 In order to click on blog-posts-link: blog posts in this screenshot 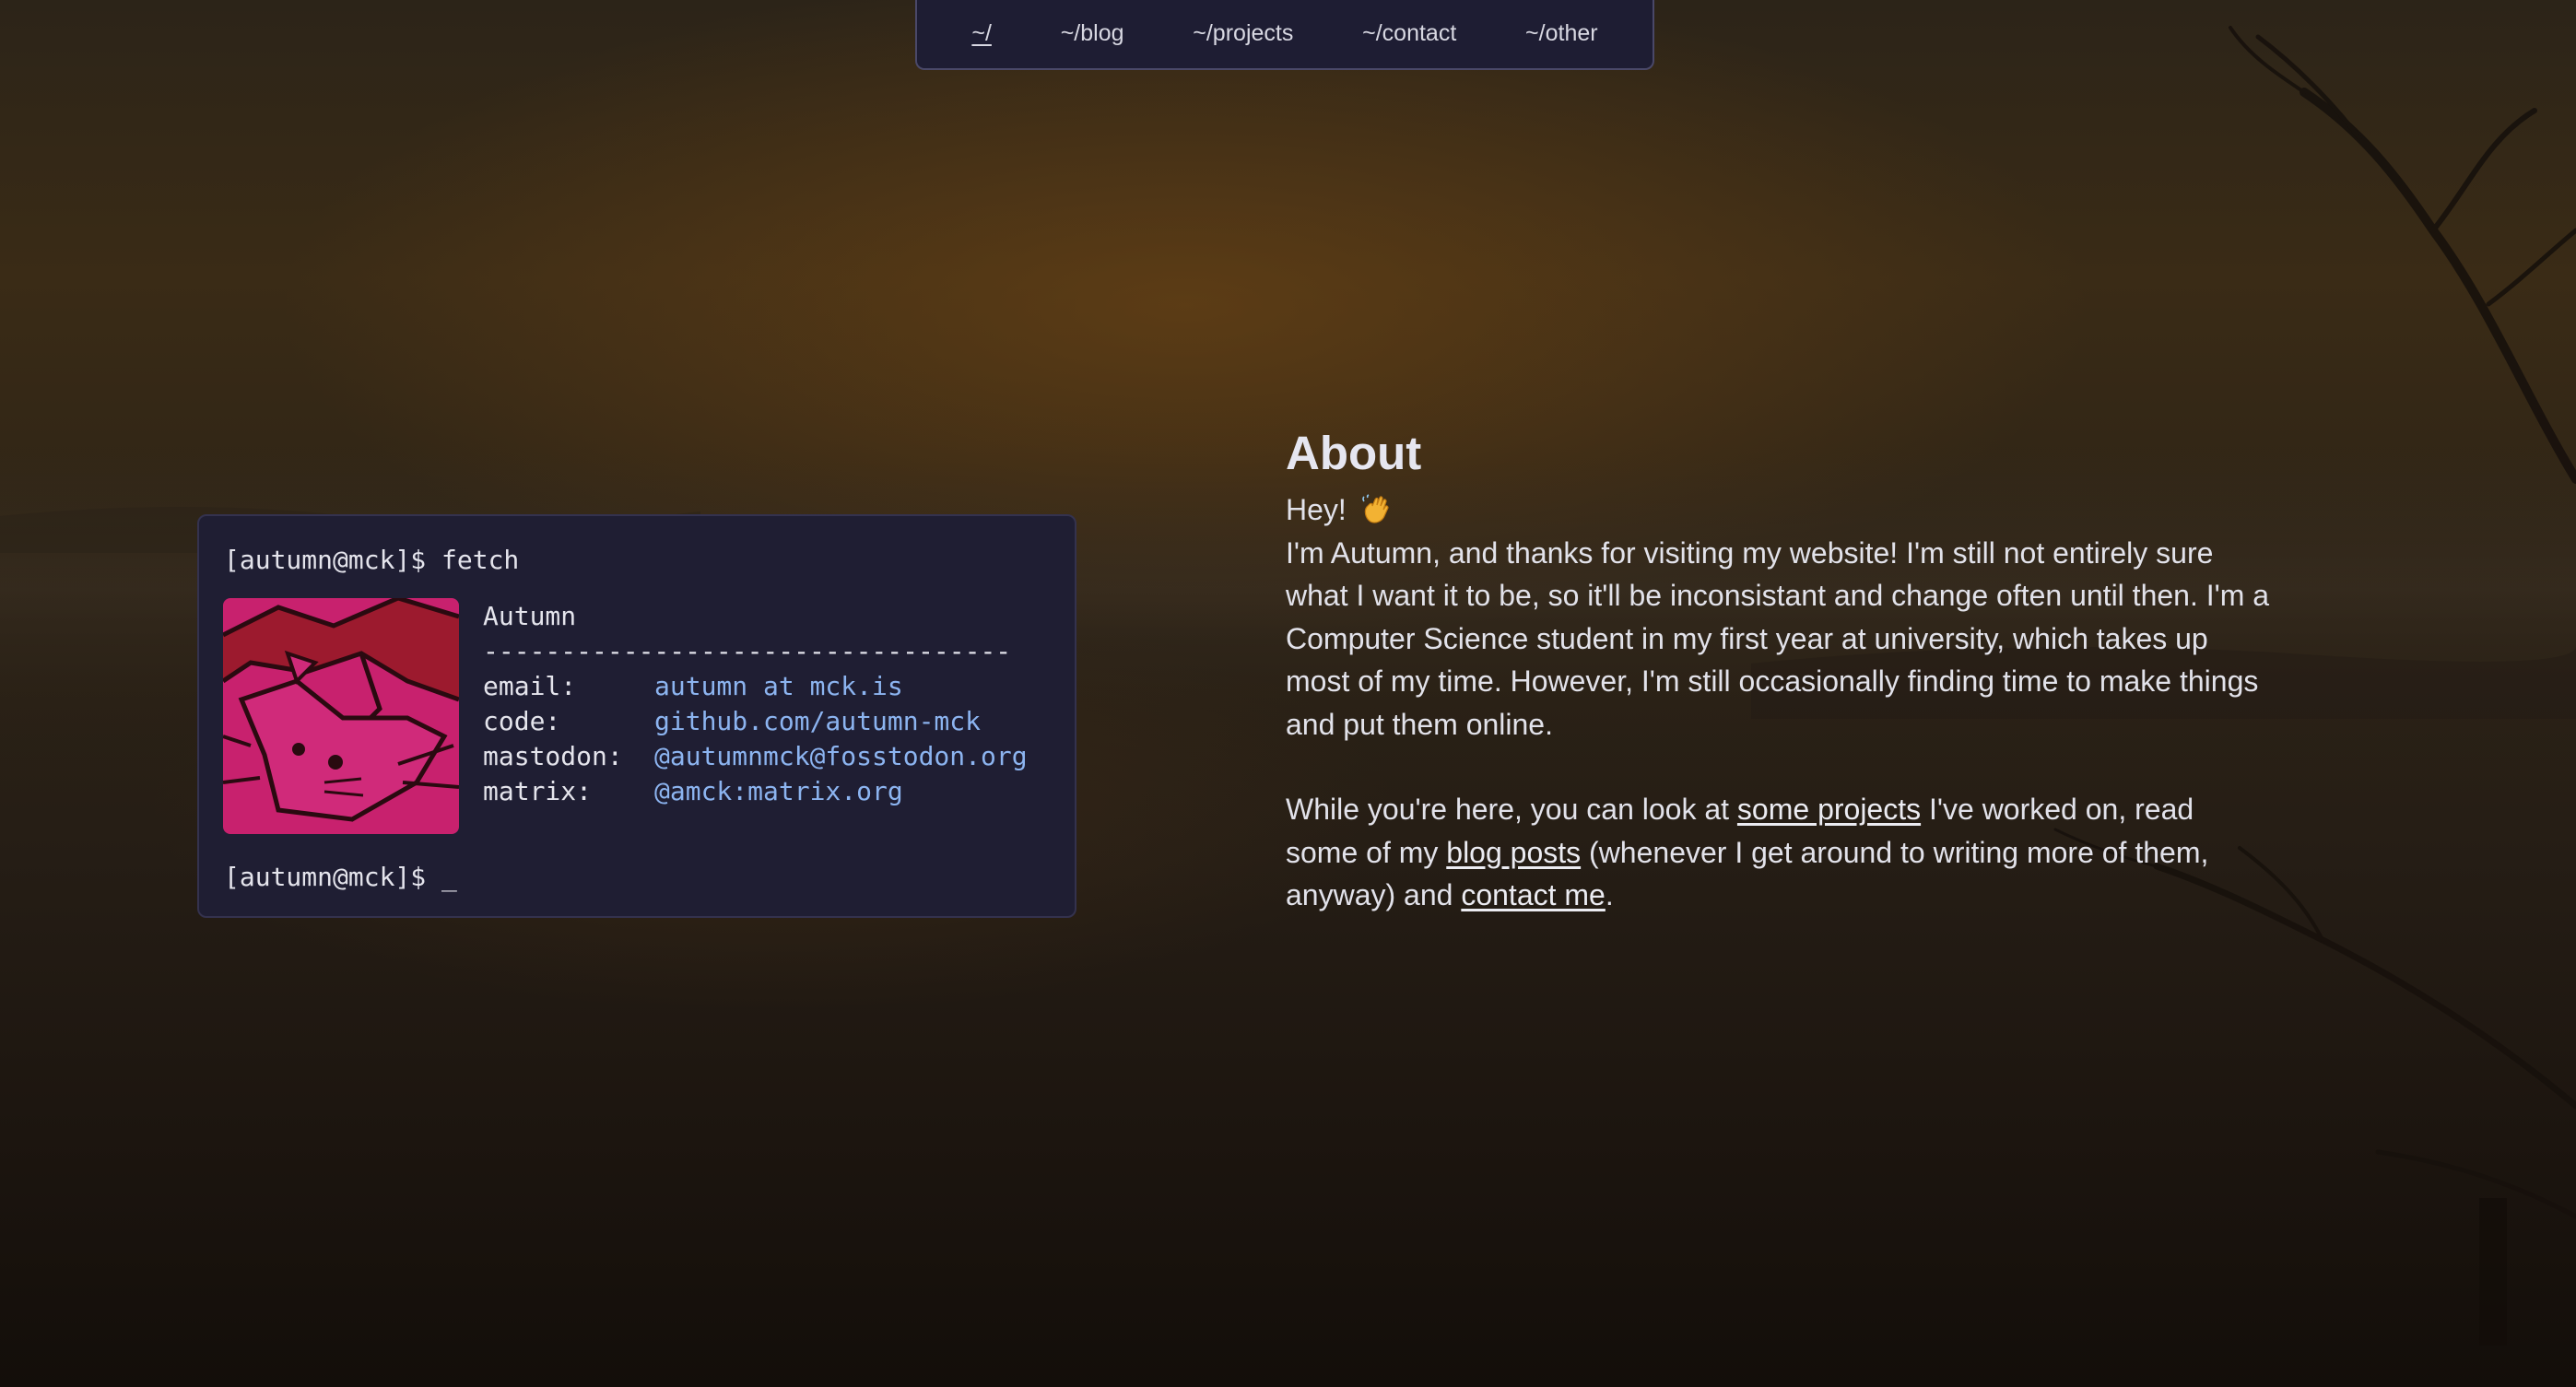, I will do `click(1513, 852)`.